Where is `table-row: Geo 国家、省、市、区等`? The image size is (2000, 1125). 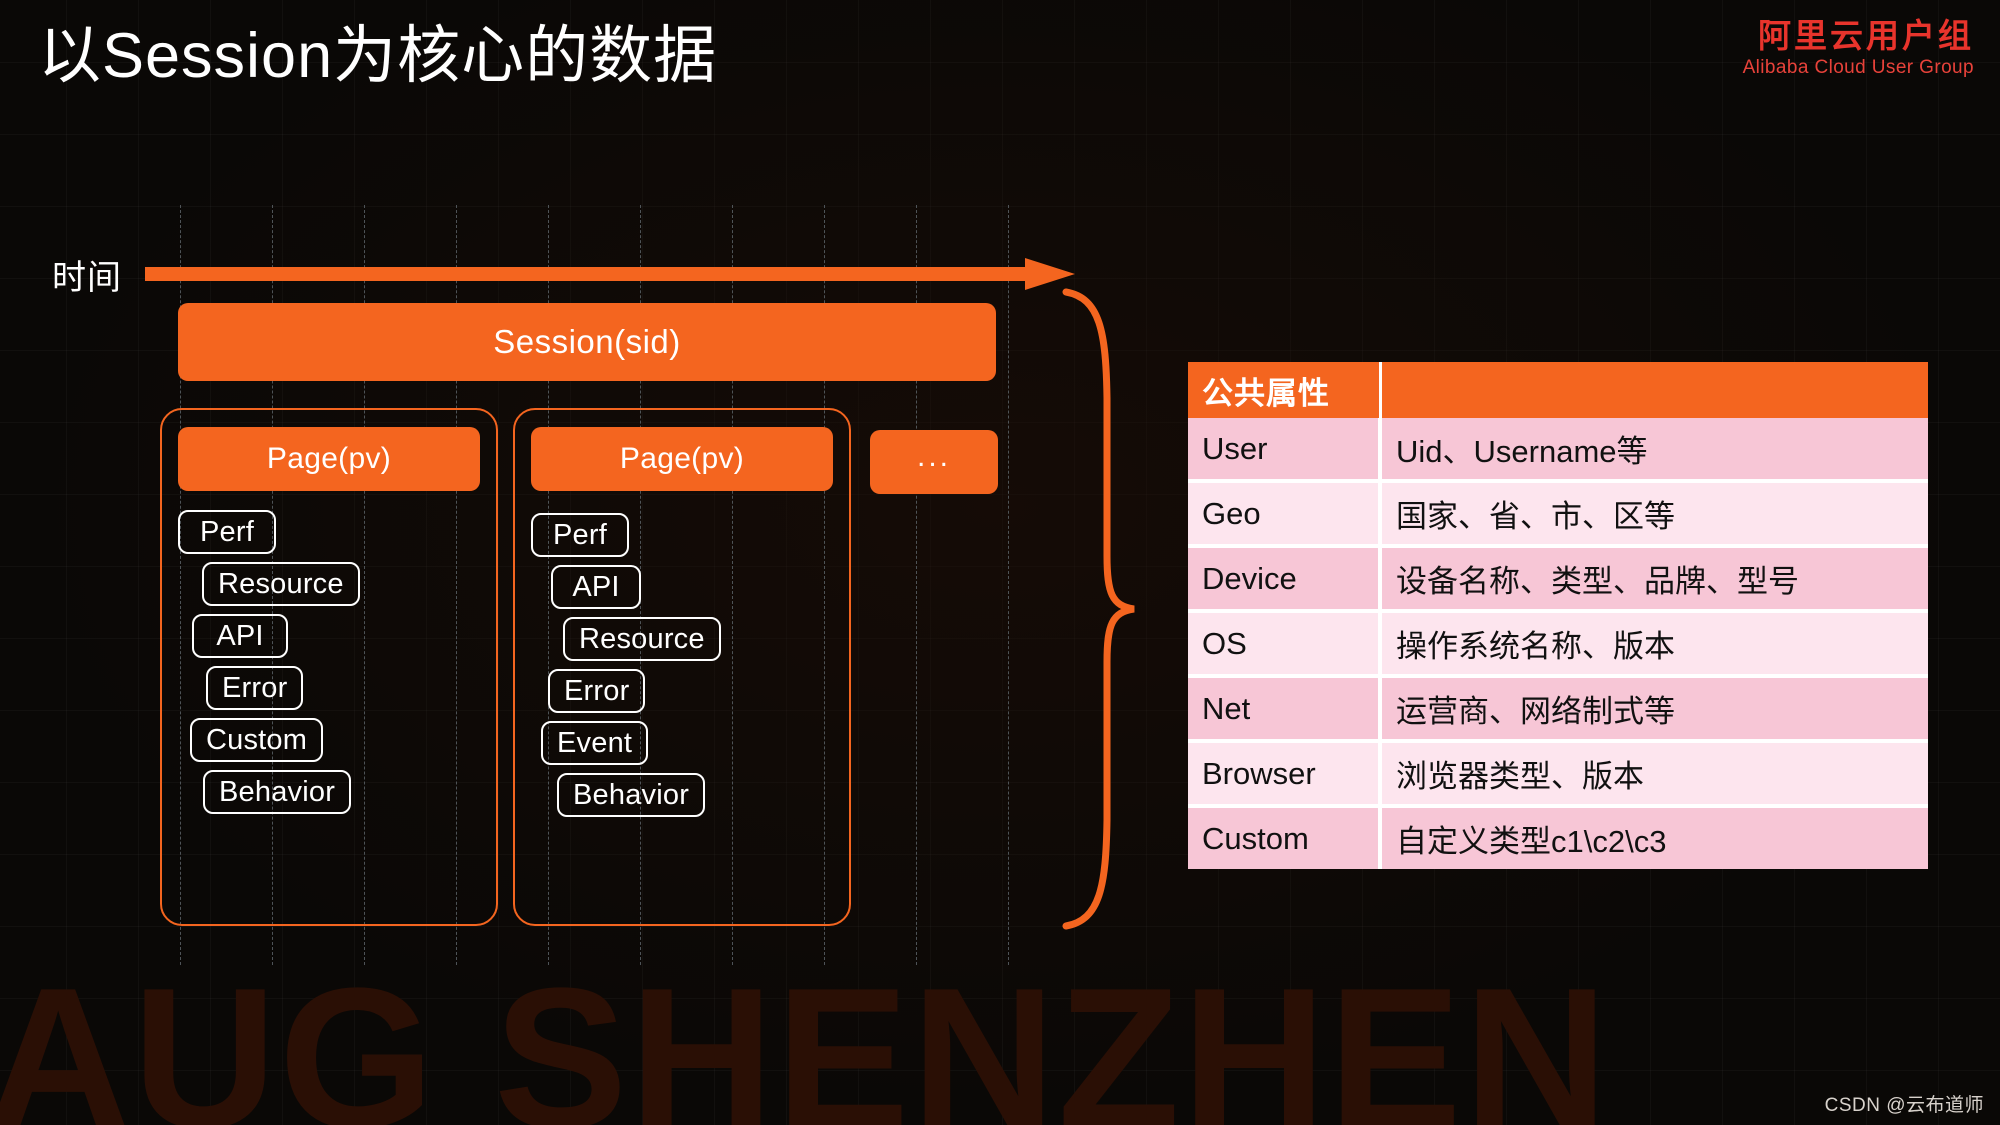 table-row: Geo 国家、省、市、区等 is located at coordinates (1558, 512).